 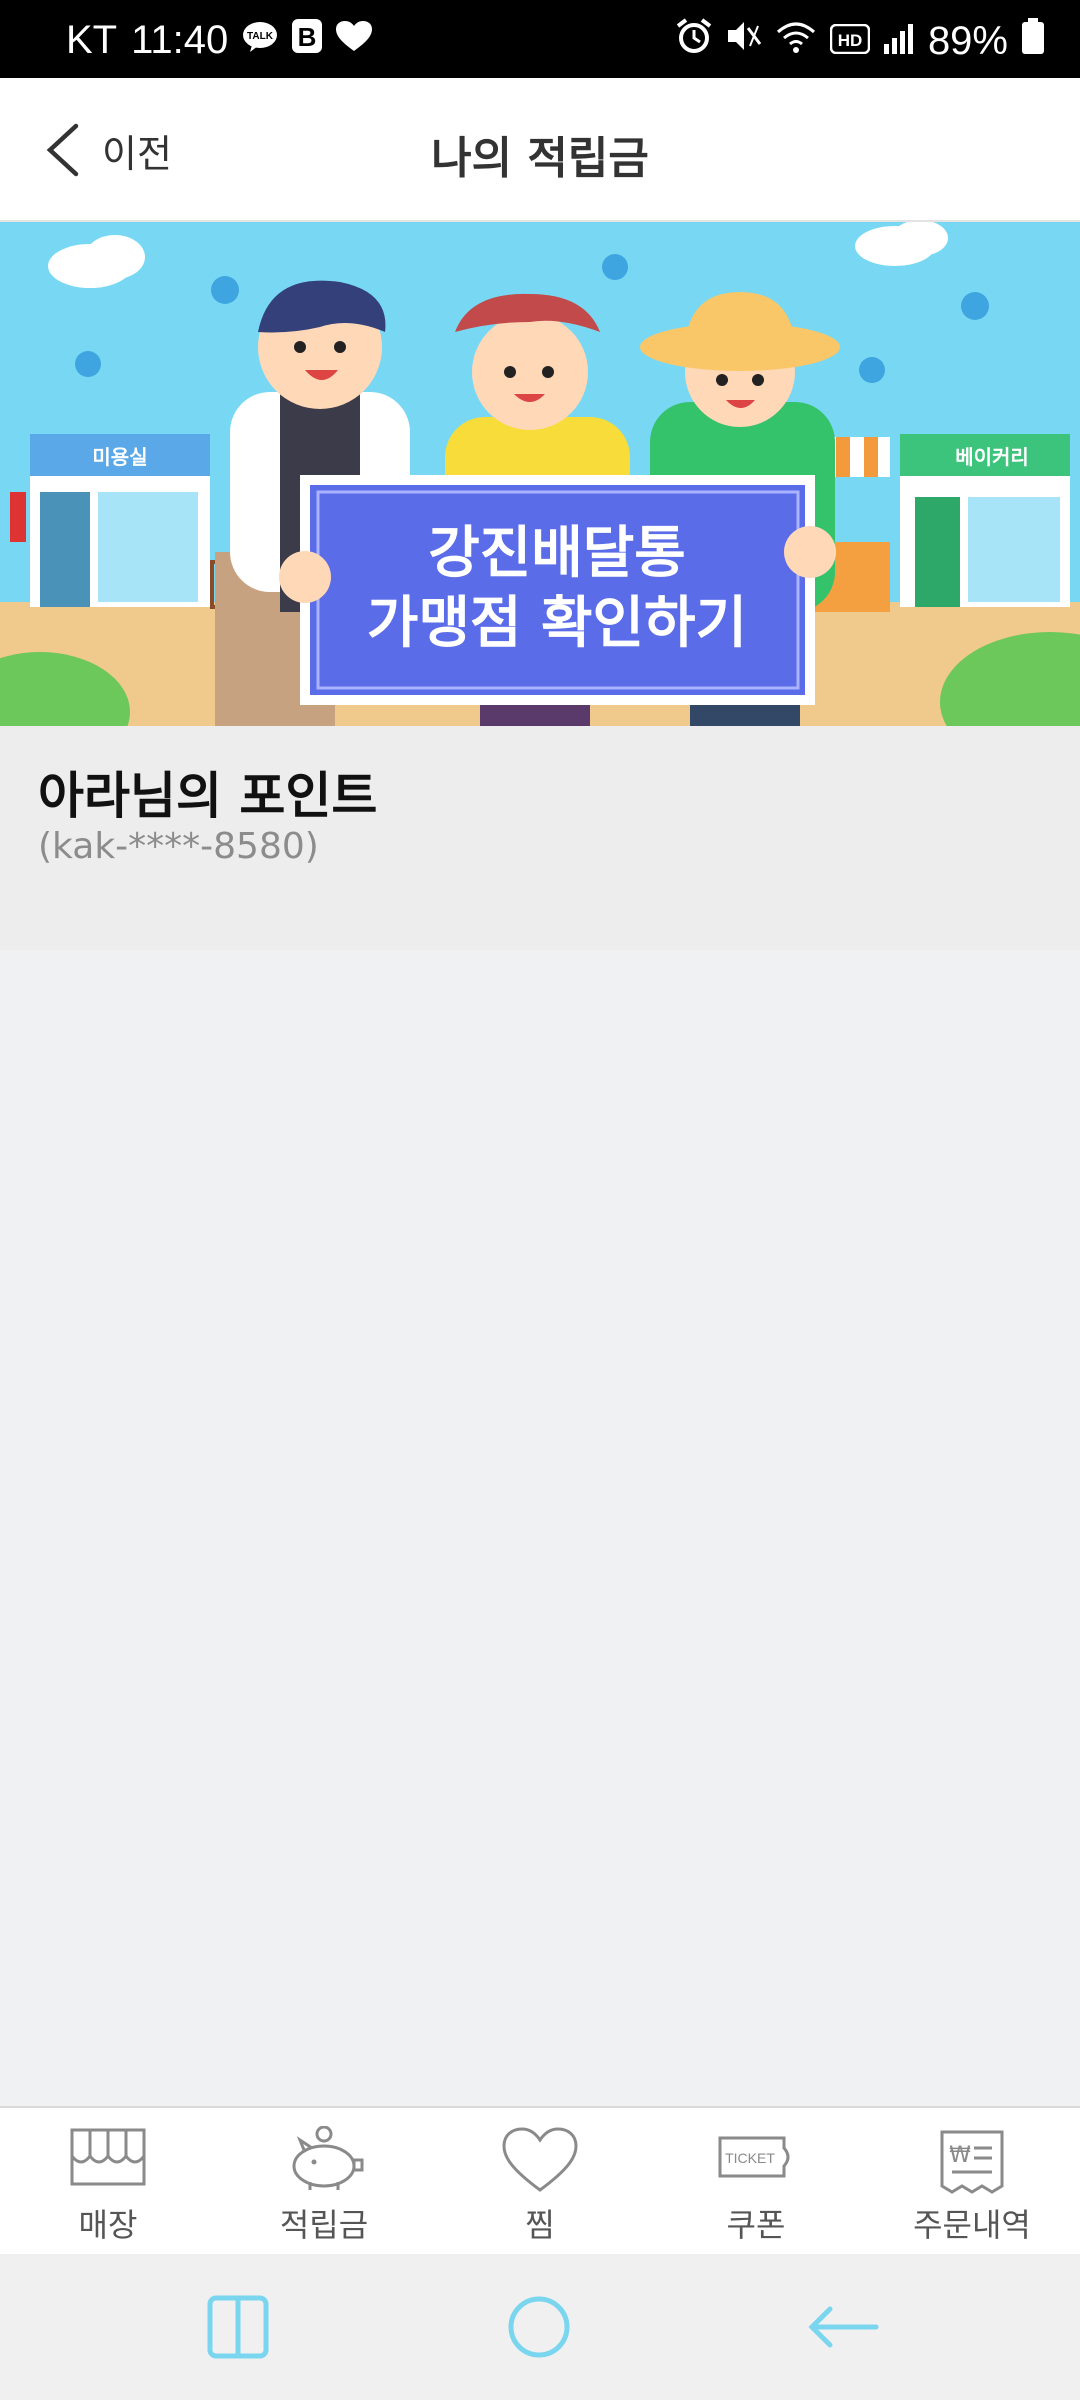 What do you see at coordinates (967, 40) in the screenshot?
I see `battery-percent: 89%` at bounding box center [967, 40].